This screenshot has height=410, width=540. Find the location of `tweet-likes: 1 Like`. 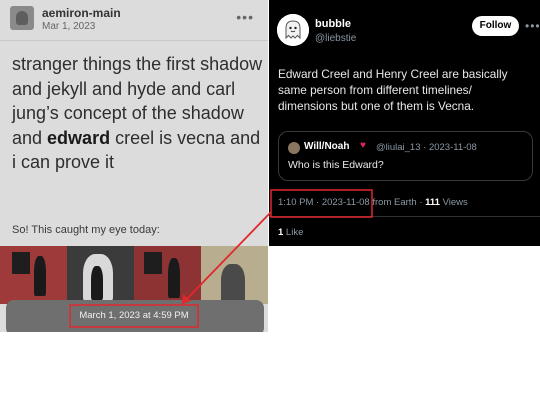

tweet-likes: 1 Like is located at coordinates (290, 232).